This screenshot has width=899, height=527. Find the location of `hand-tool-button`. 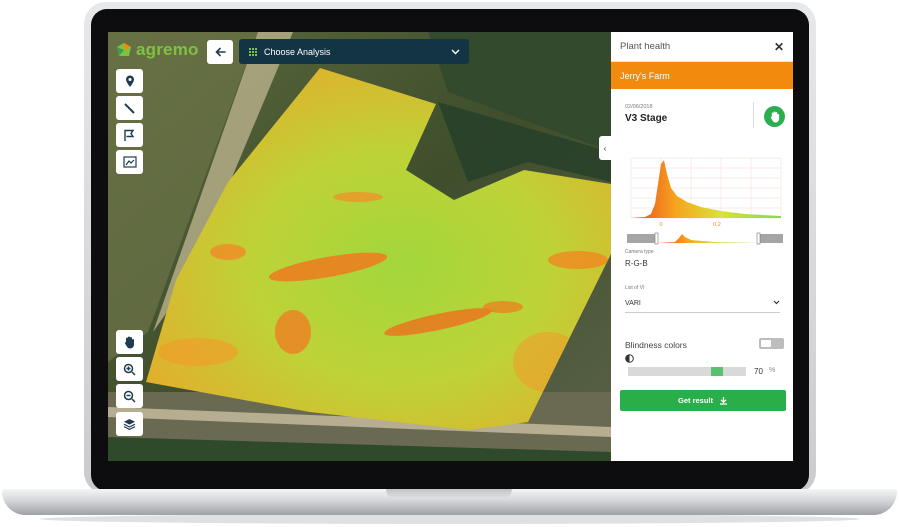

hand-tool-button is located at coordinates (774, 116).